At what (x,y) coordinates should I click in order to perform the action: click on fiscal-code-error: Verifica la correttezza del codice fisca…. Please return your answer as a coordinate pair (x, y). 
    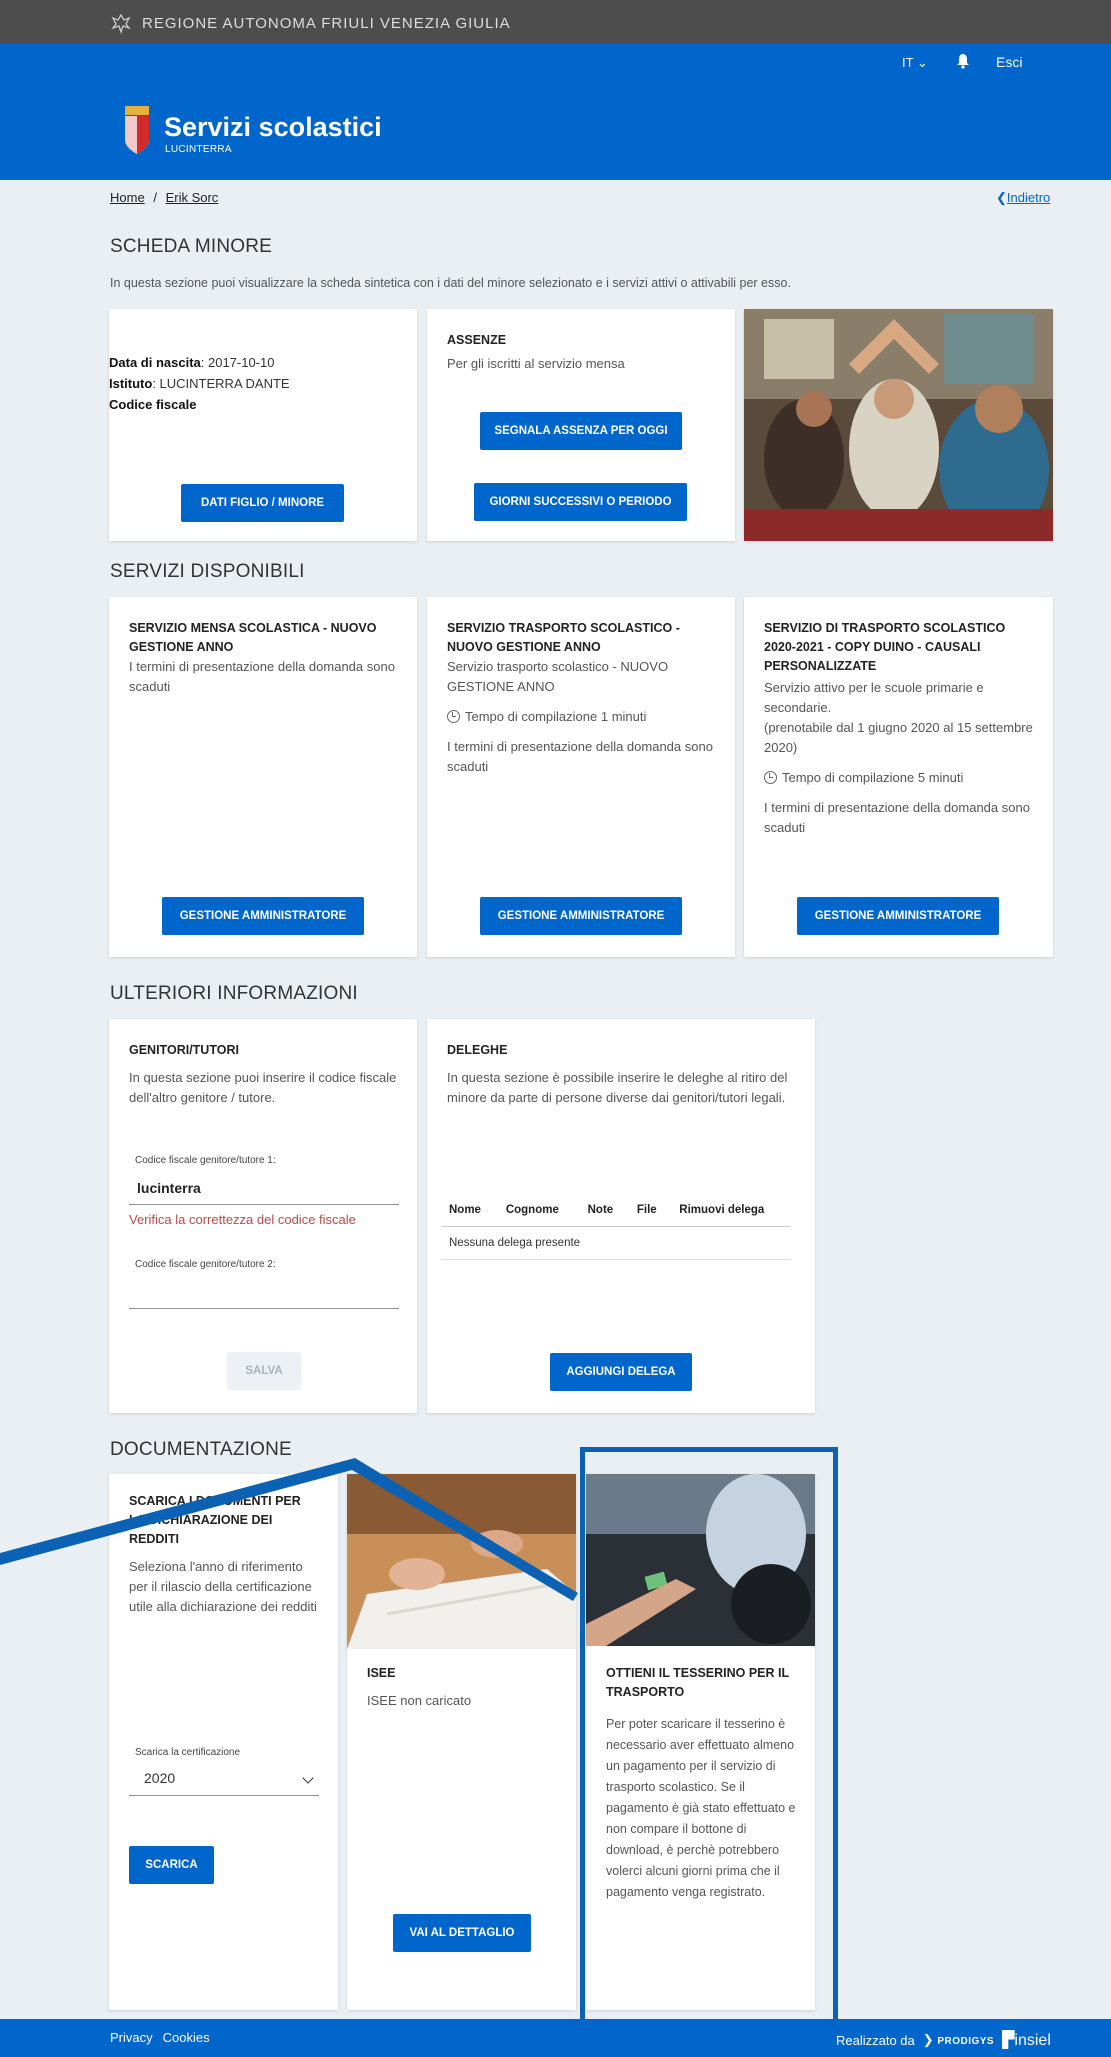
    Looking at the image, I should click on (242, 1219).